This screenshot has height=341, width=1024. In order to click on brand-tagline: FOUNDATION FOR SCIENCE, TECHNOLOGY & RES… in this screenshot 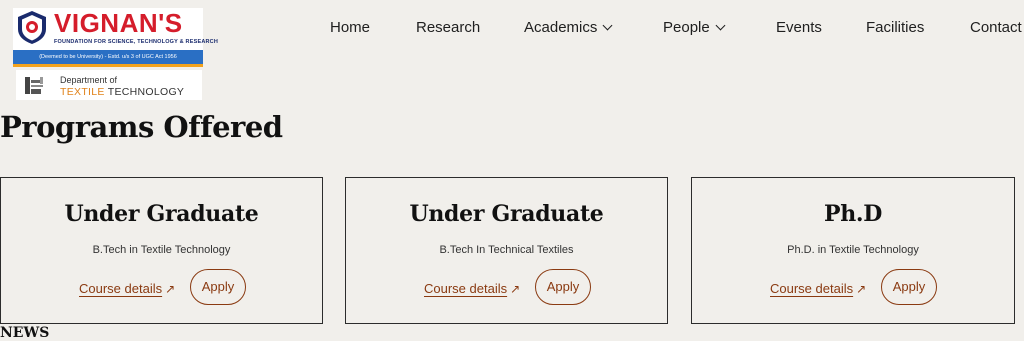, I will do `click(136, 42)`.